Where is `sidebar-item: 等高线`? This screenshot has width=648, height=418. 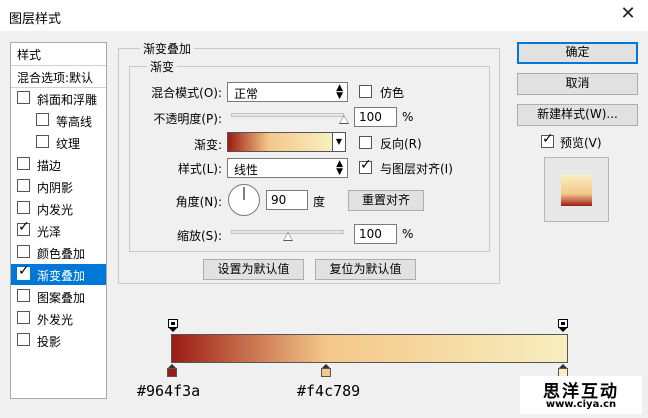
sidebar-item: 等高线 is located at coordinates (58, 120).